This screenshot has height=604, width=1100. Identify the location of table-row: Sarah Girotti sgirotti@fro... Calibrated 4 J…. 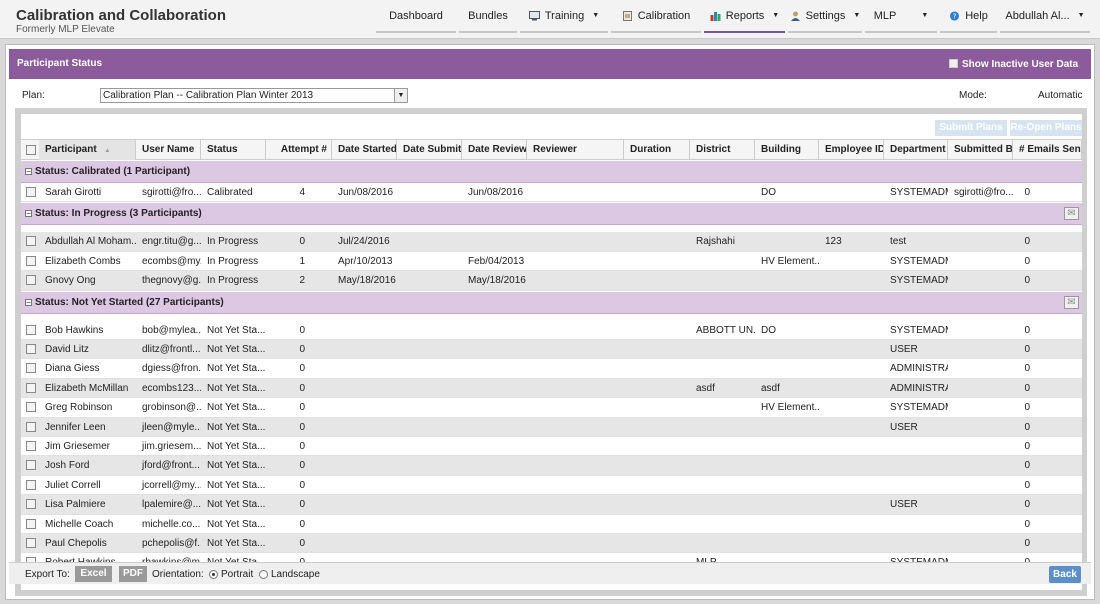
(551, 193).